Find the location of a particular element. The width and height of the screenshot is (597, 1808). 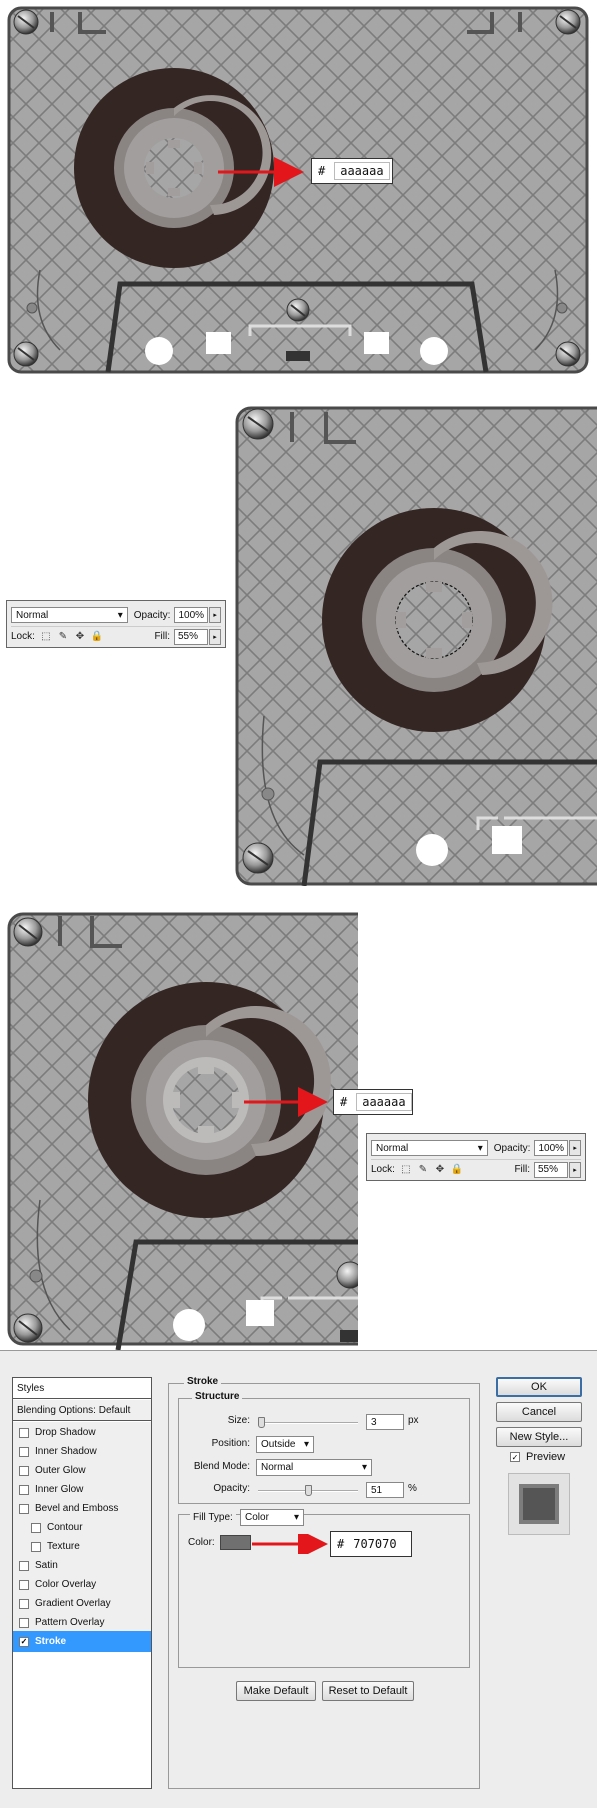

opacity-slider-thumb is located at coordinates (308, 1490).